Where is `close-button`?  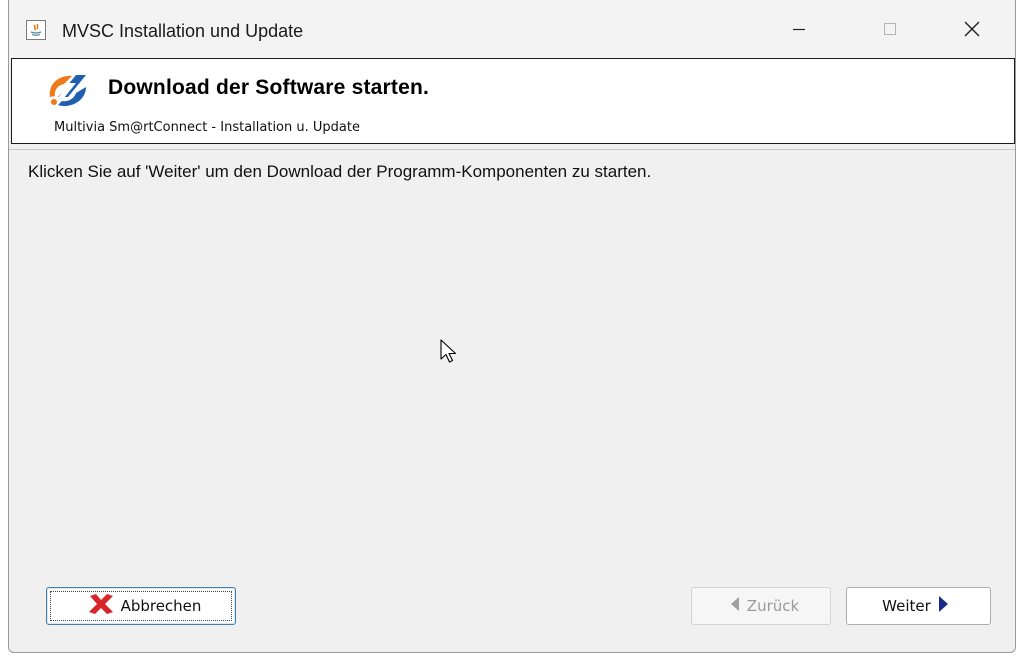 close-button is located at coordinates (971, 29).